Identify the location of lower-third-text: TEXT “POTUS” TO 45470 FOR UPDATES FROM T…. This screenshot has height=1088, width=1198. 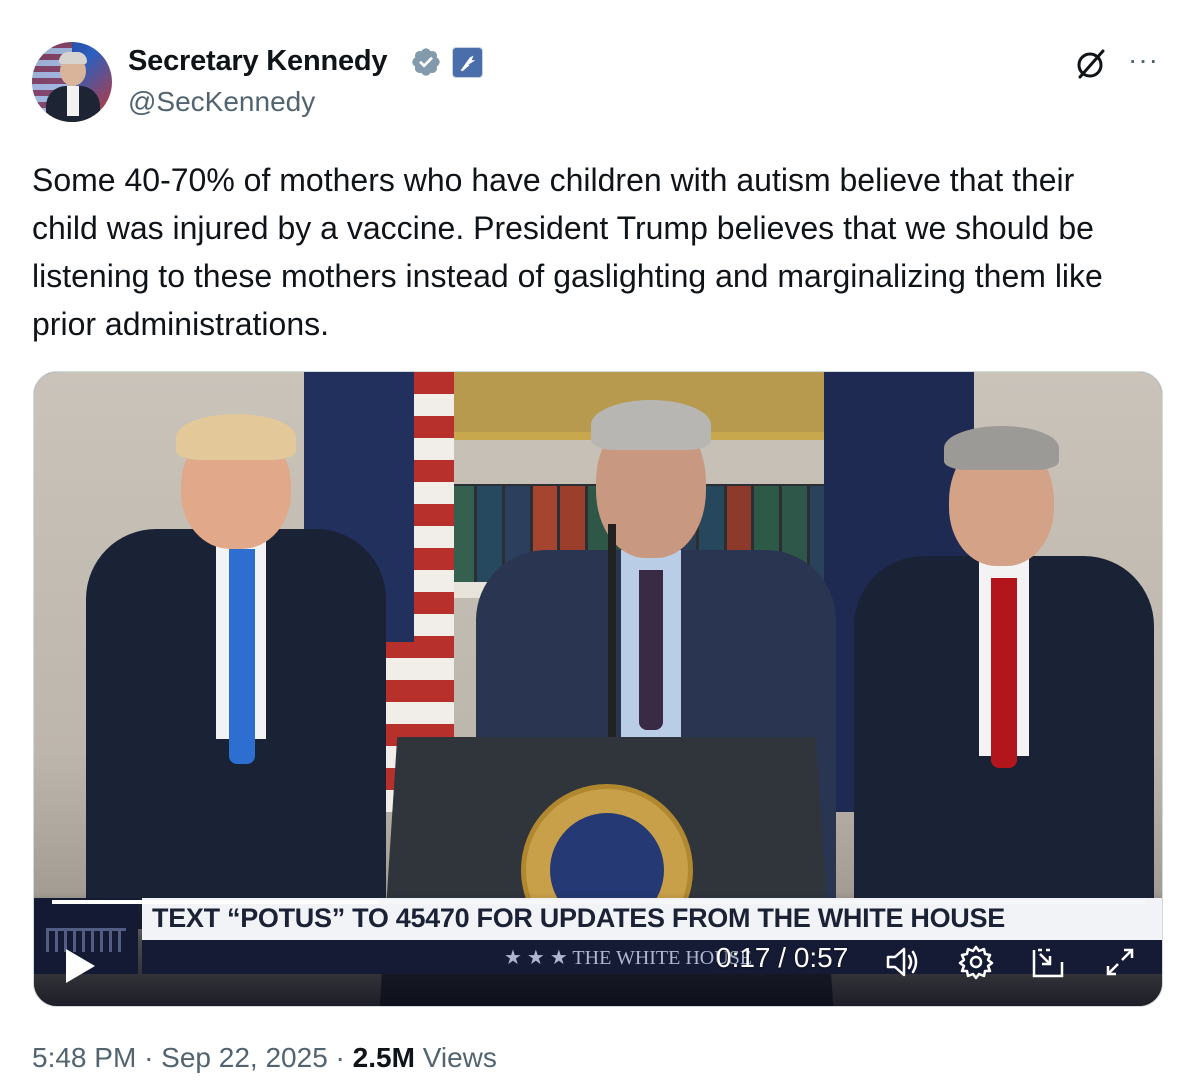
(578, 918).